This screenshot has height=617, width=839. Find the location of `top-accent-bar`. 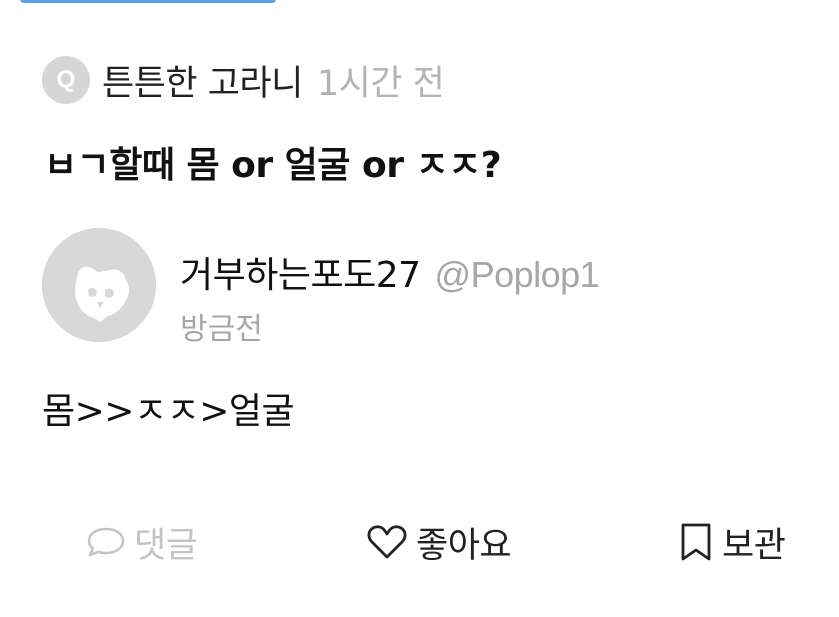

top-accent-bar is located at coordinates (148, 1).